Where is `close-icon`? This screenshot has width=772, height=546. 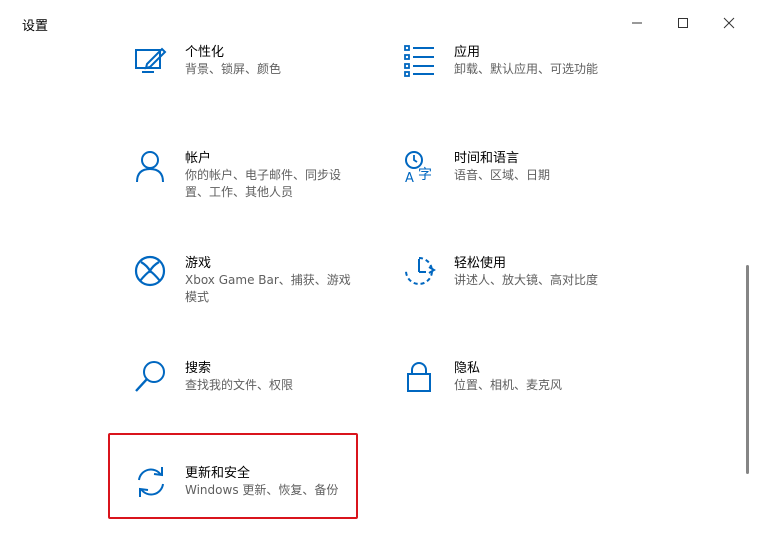
close-icon is located at coordinates (729, 23).